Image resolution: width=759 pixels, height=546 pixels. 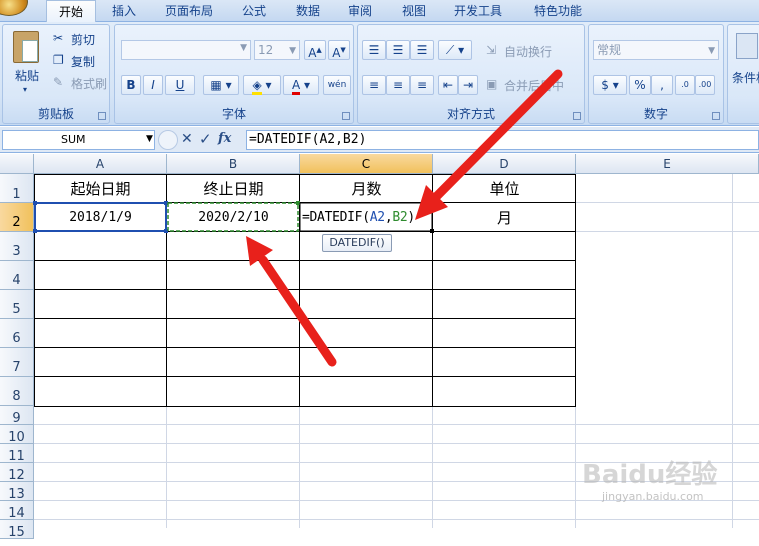 What do you see at coordinates (100, 189) in the screenshot?
I see `cell-a1: 起始日期` at bounding box center [100, 189].